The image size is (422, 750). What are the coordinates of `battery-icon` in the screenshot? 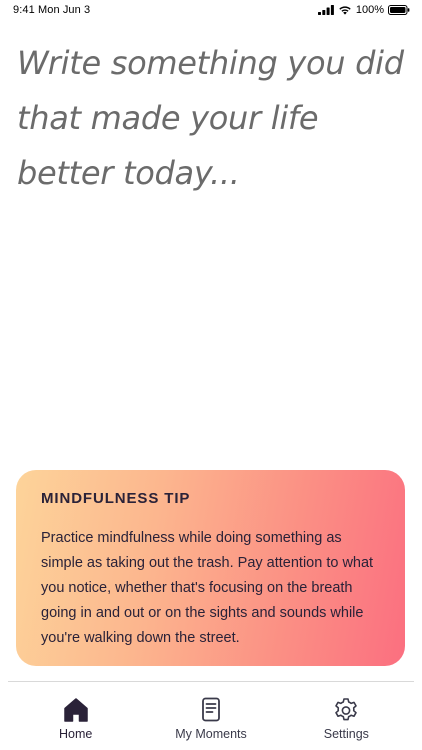 It's located at (399, 10).